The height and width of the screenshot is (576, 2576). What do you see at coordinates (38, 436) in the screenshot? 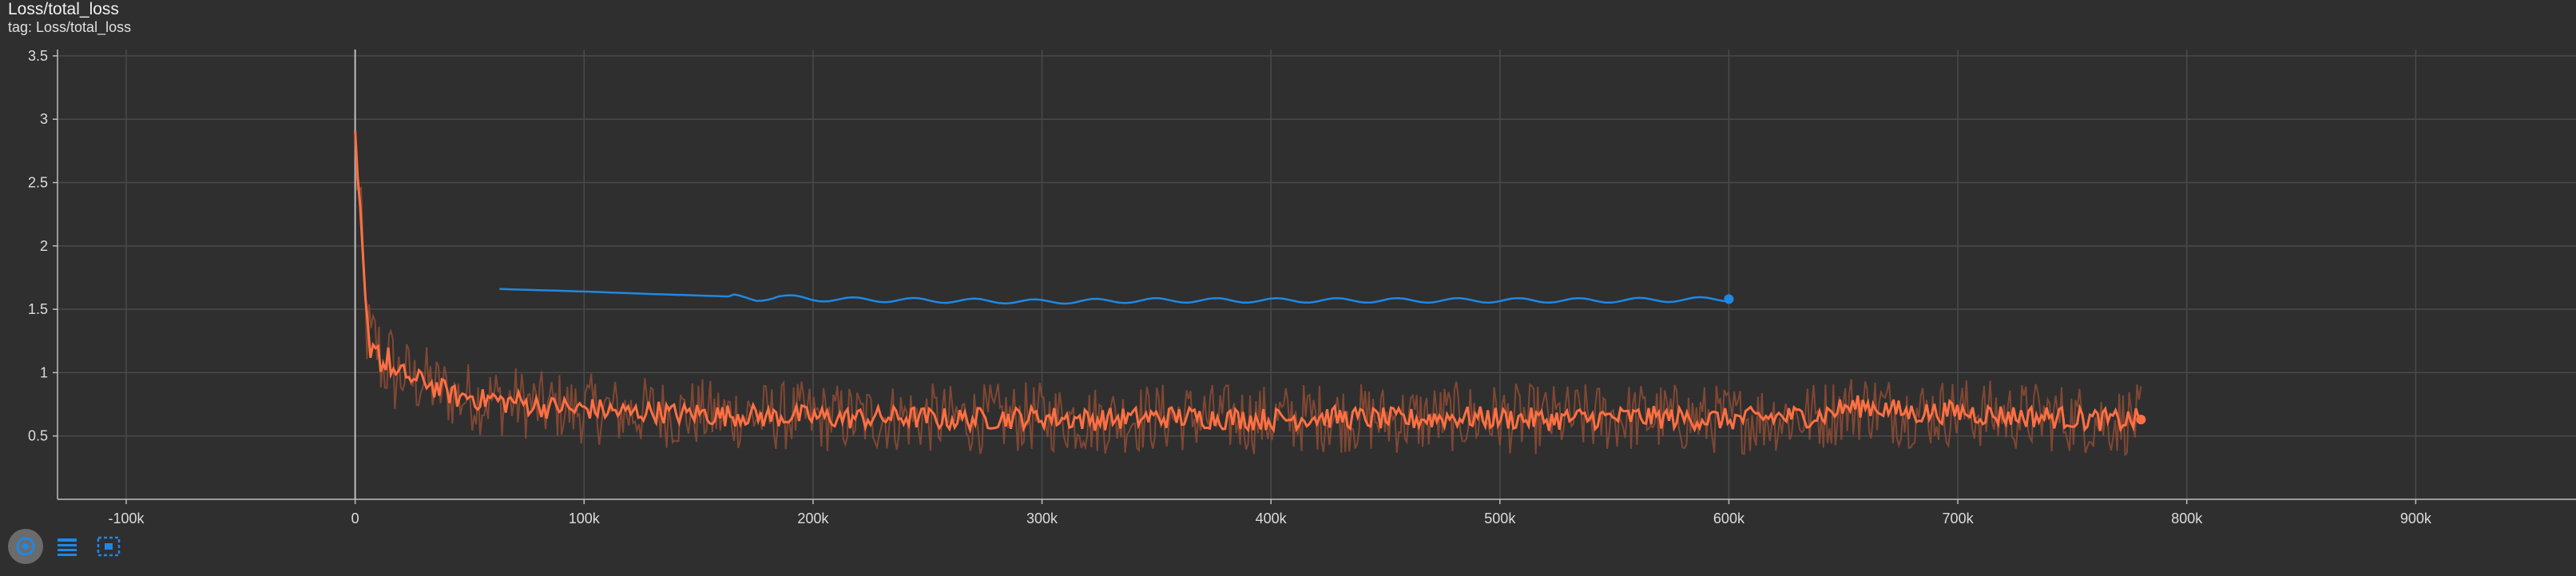
I see `y-tick-label: 0.5` at bounding box center [38, 436].